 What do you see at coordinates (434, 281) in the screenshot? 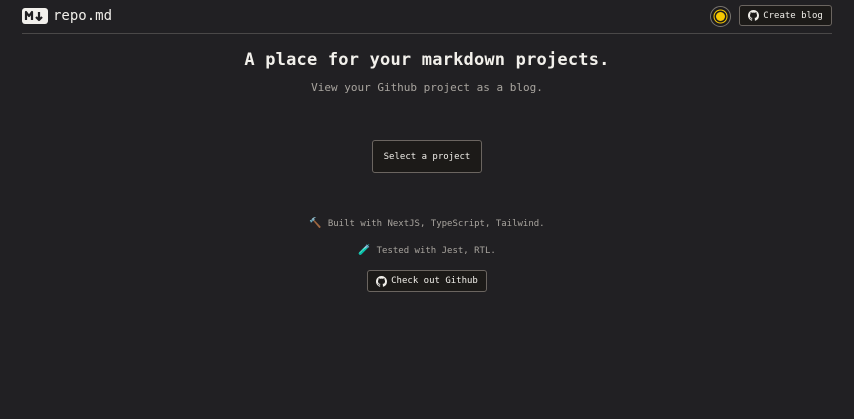
I see `github-button-label: Check out Github` at bounding box center [434, 281].